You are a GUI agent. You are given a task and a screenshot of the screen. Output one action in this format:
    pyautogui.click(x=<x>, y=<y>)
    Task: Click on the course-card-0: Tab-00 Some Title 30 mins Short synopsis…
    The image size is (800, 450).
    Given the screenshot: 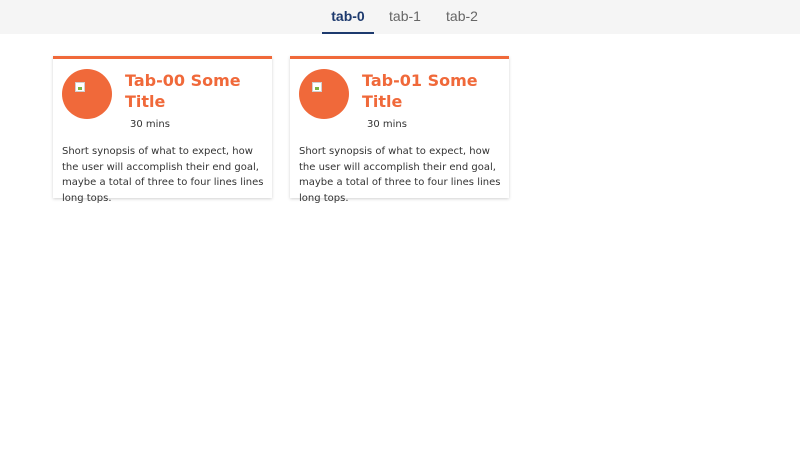 What is the action you would take?
    pyautogui.click(x=162, y=130)
    